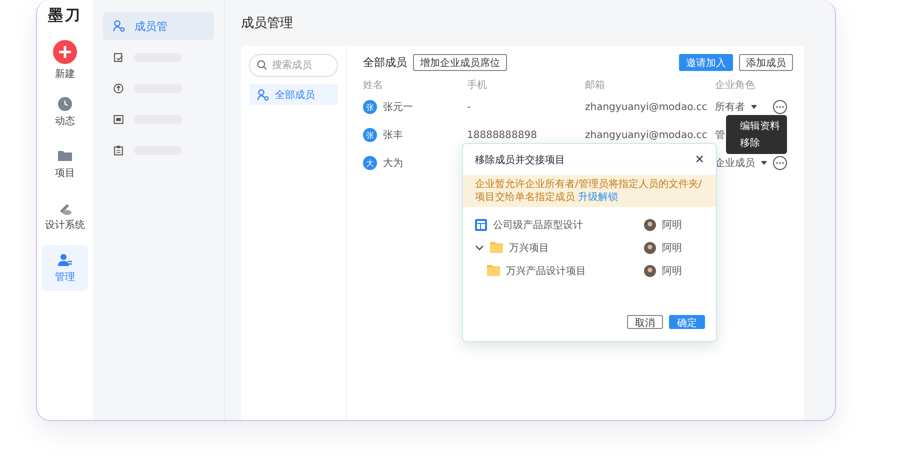 Image resolution: width=900 pixels, height=468 pixels. What do you see at coordinates (595, 85) in the screenshot?
I see `column-header: 邮箱` at bounding box center [595, 85].